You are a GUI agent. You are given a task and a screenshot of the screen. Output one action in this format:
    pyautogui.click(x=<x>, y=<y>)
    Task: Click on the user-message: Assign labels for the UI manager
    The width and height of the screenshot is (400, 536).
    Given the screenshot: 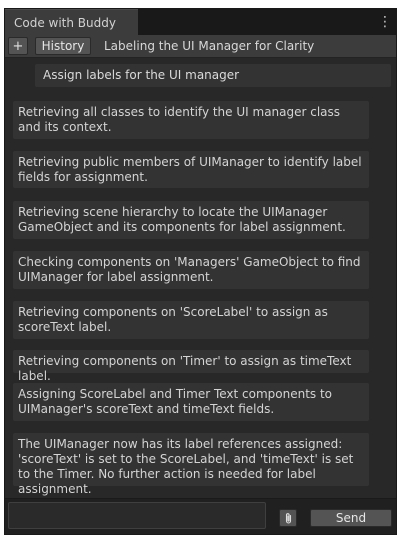 What is the action you would take?
    pyautogui.click(x=213, y=75)
    